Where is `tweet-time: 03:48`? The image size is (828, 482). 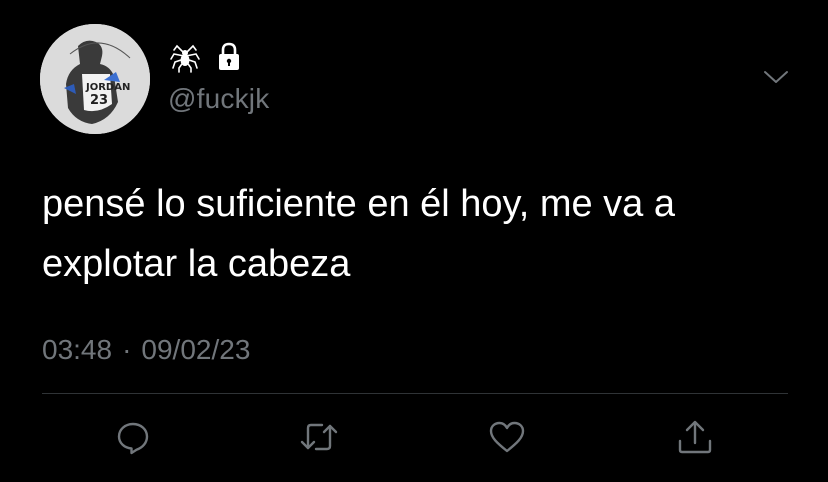
tweet-time: 03:48 is located at coordinates (77, 349).